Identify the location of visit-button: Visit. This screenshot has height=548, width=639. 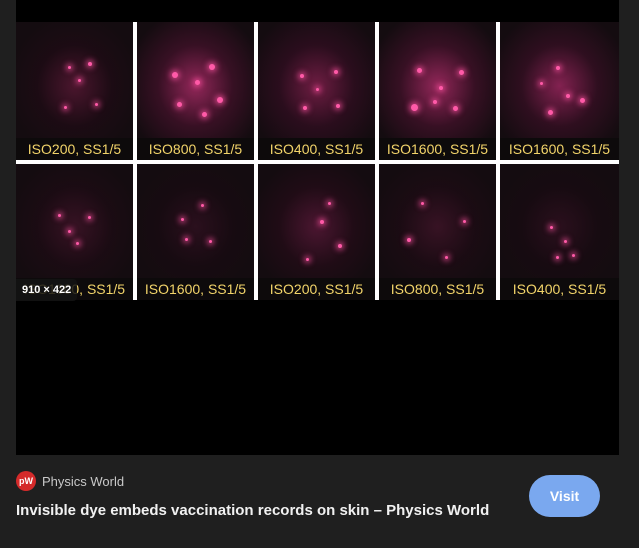
(564, 496).